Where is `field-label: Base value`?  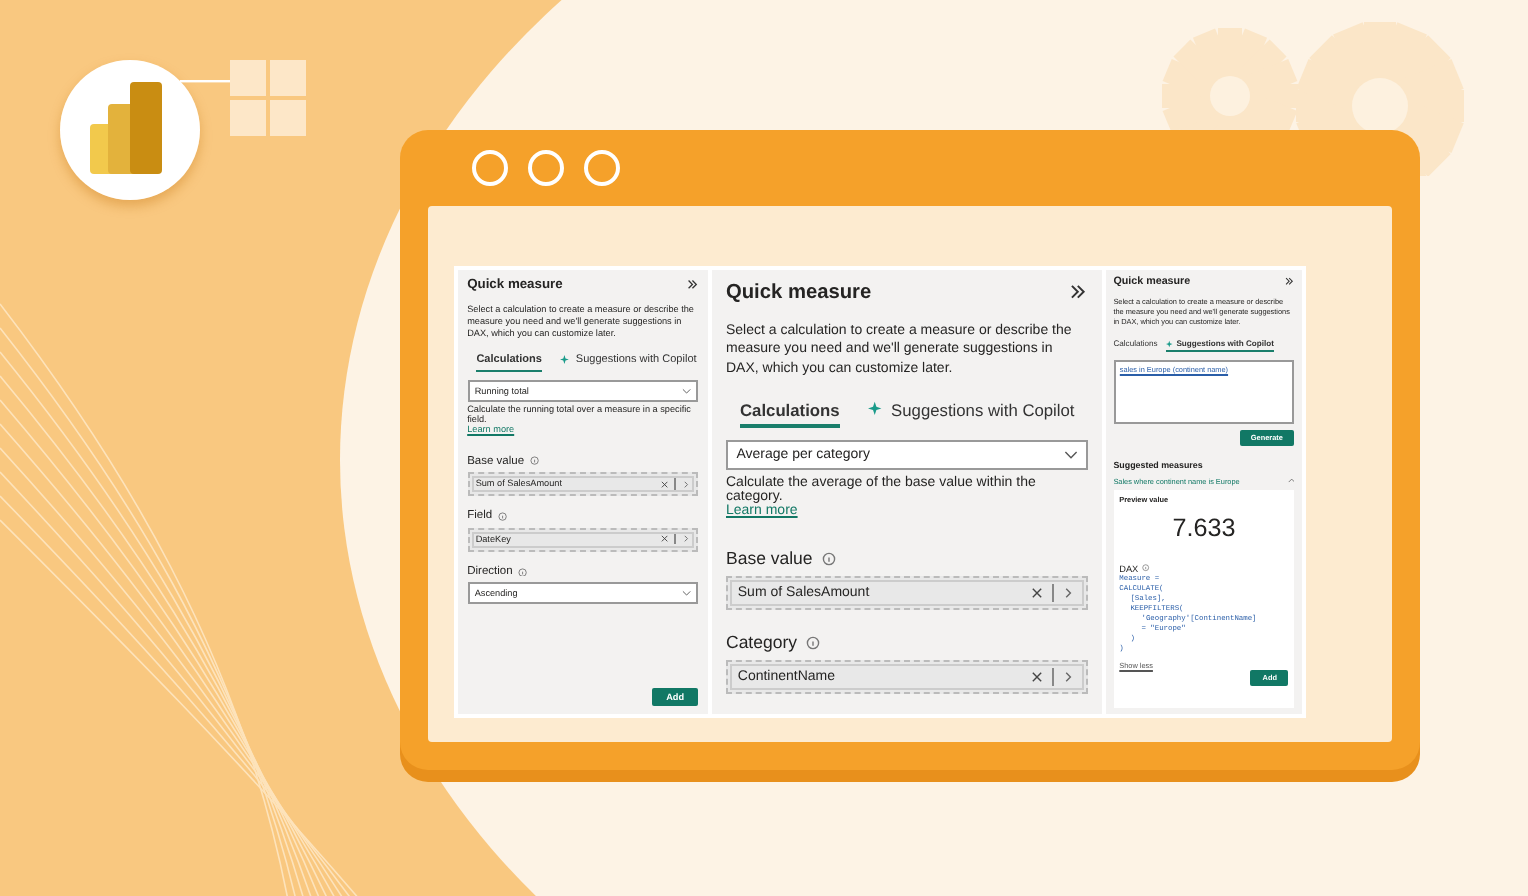 field-label: Base value is located at coordinates (769, 558).